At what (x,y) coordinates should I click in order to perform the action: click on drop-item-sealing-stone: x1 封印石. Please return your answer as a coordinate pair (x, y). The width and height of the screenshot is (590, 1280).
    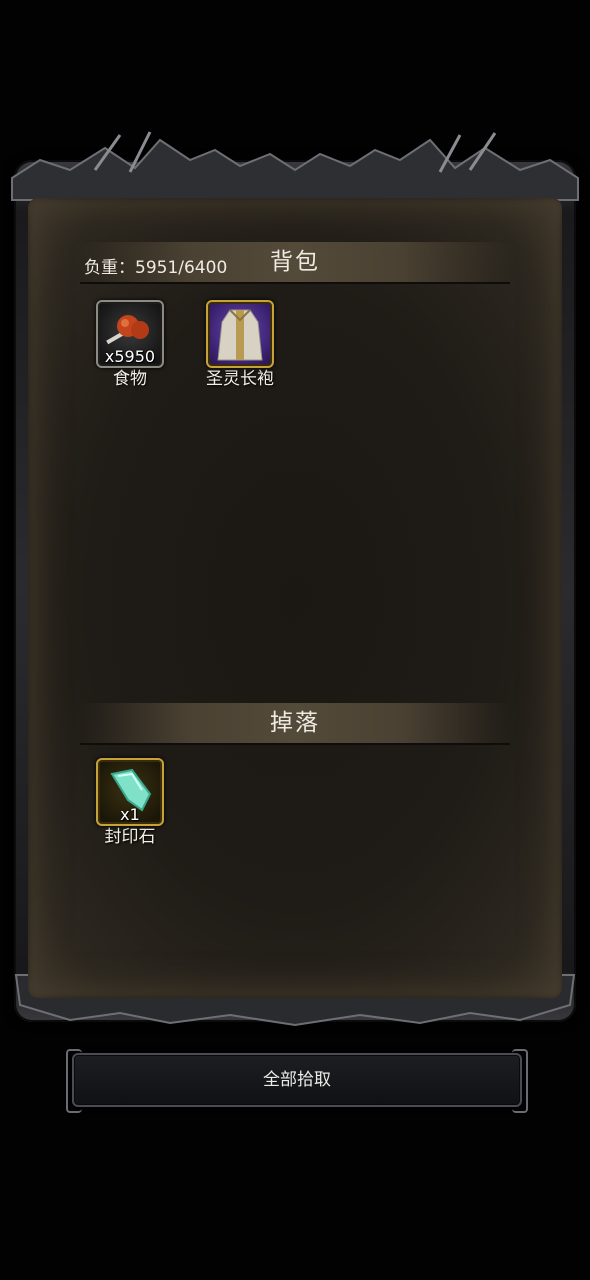
    Looking at the image, I should click on (130, 802).